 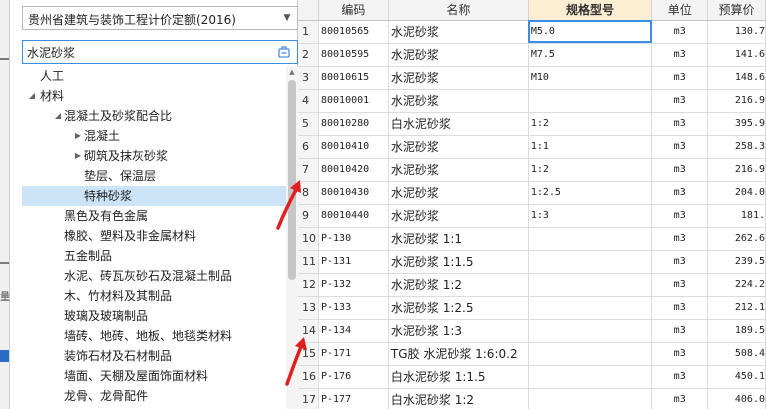 What do you see at coordinates (353, 101) in the screenshot?
I see `cell-code: 80010001` at bounding box center [353, 101].